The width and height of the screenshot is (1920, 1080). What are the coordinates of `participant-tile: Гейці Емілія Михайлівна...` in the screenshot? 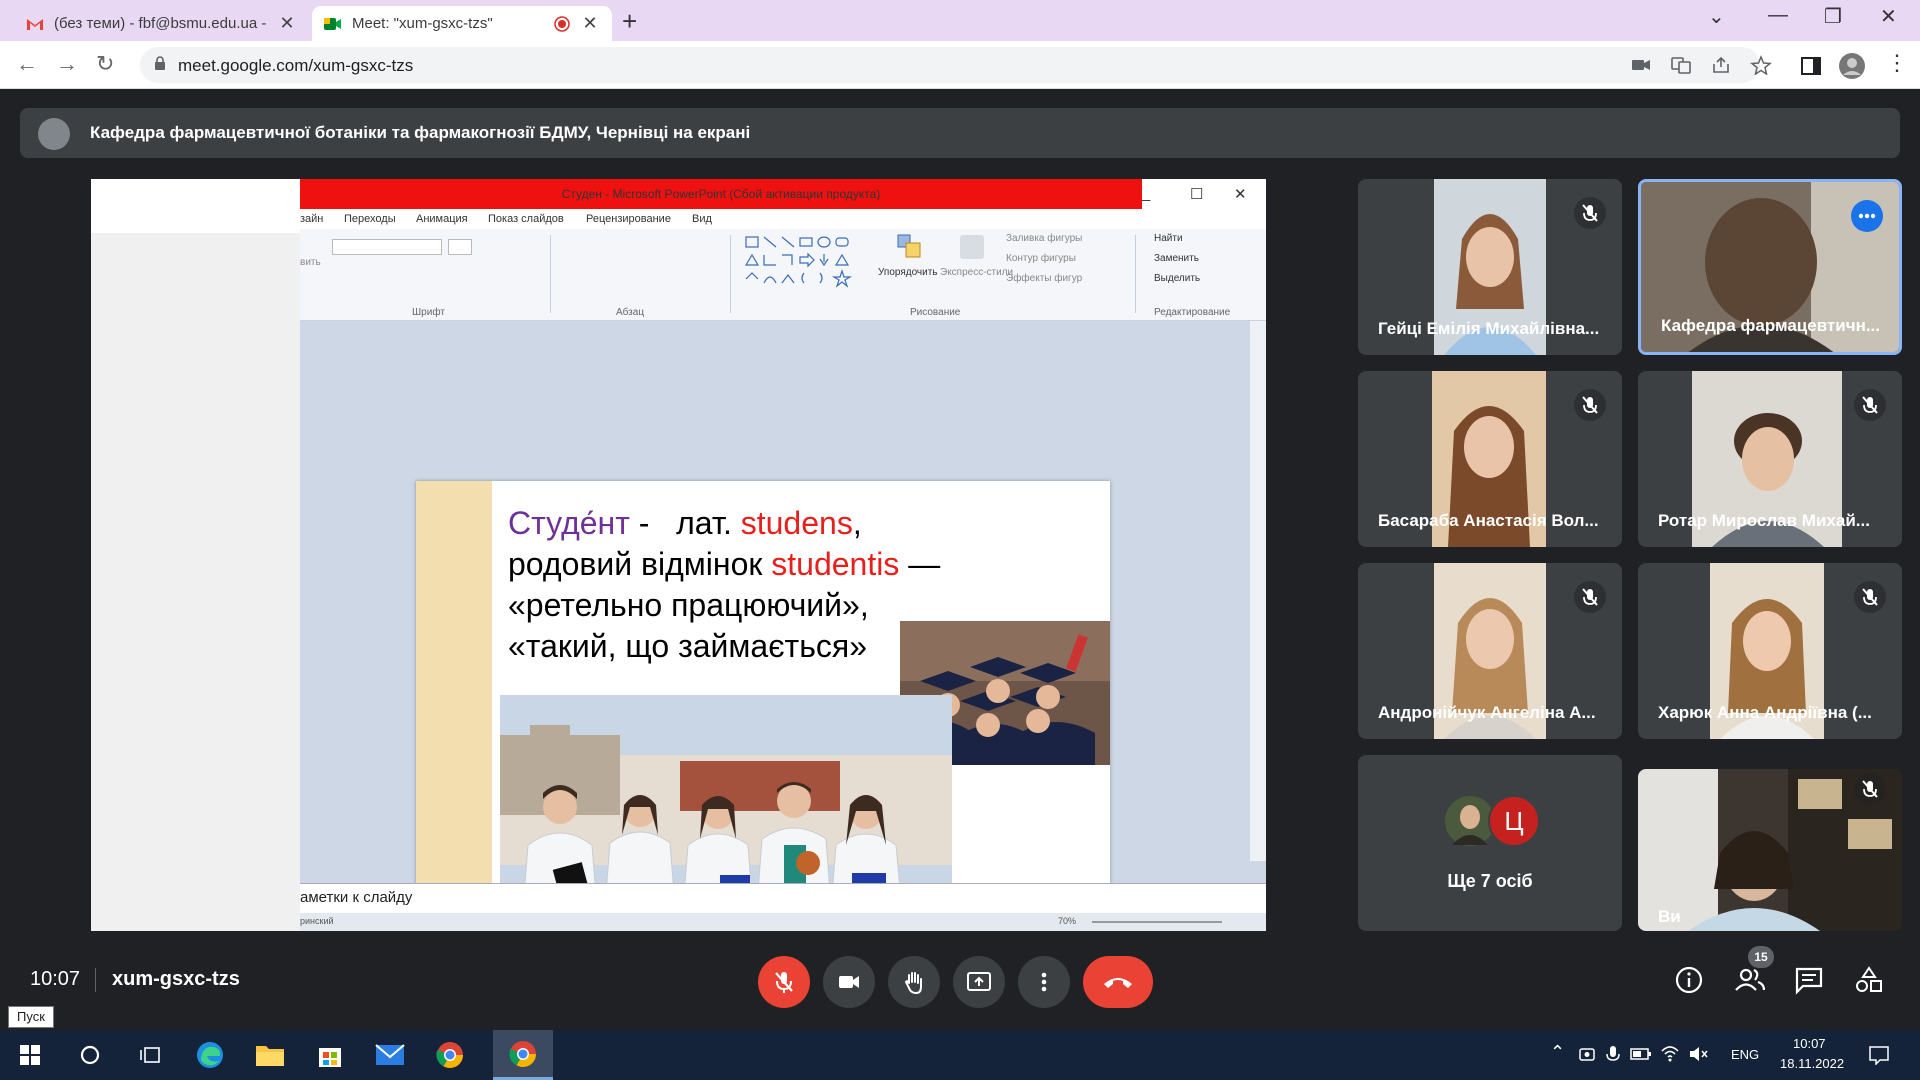 It's located at (1490, 267).